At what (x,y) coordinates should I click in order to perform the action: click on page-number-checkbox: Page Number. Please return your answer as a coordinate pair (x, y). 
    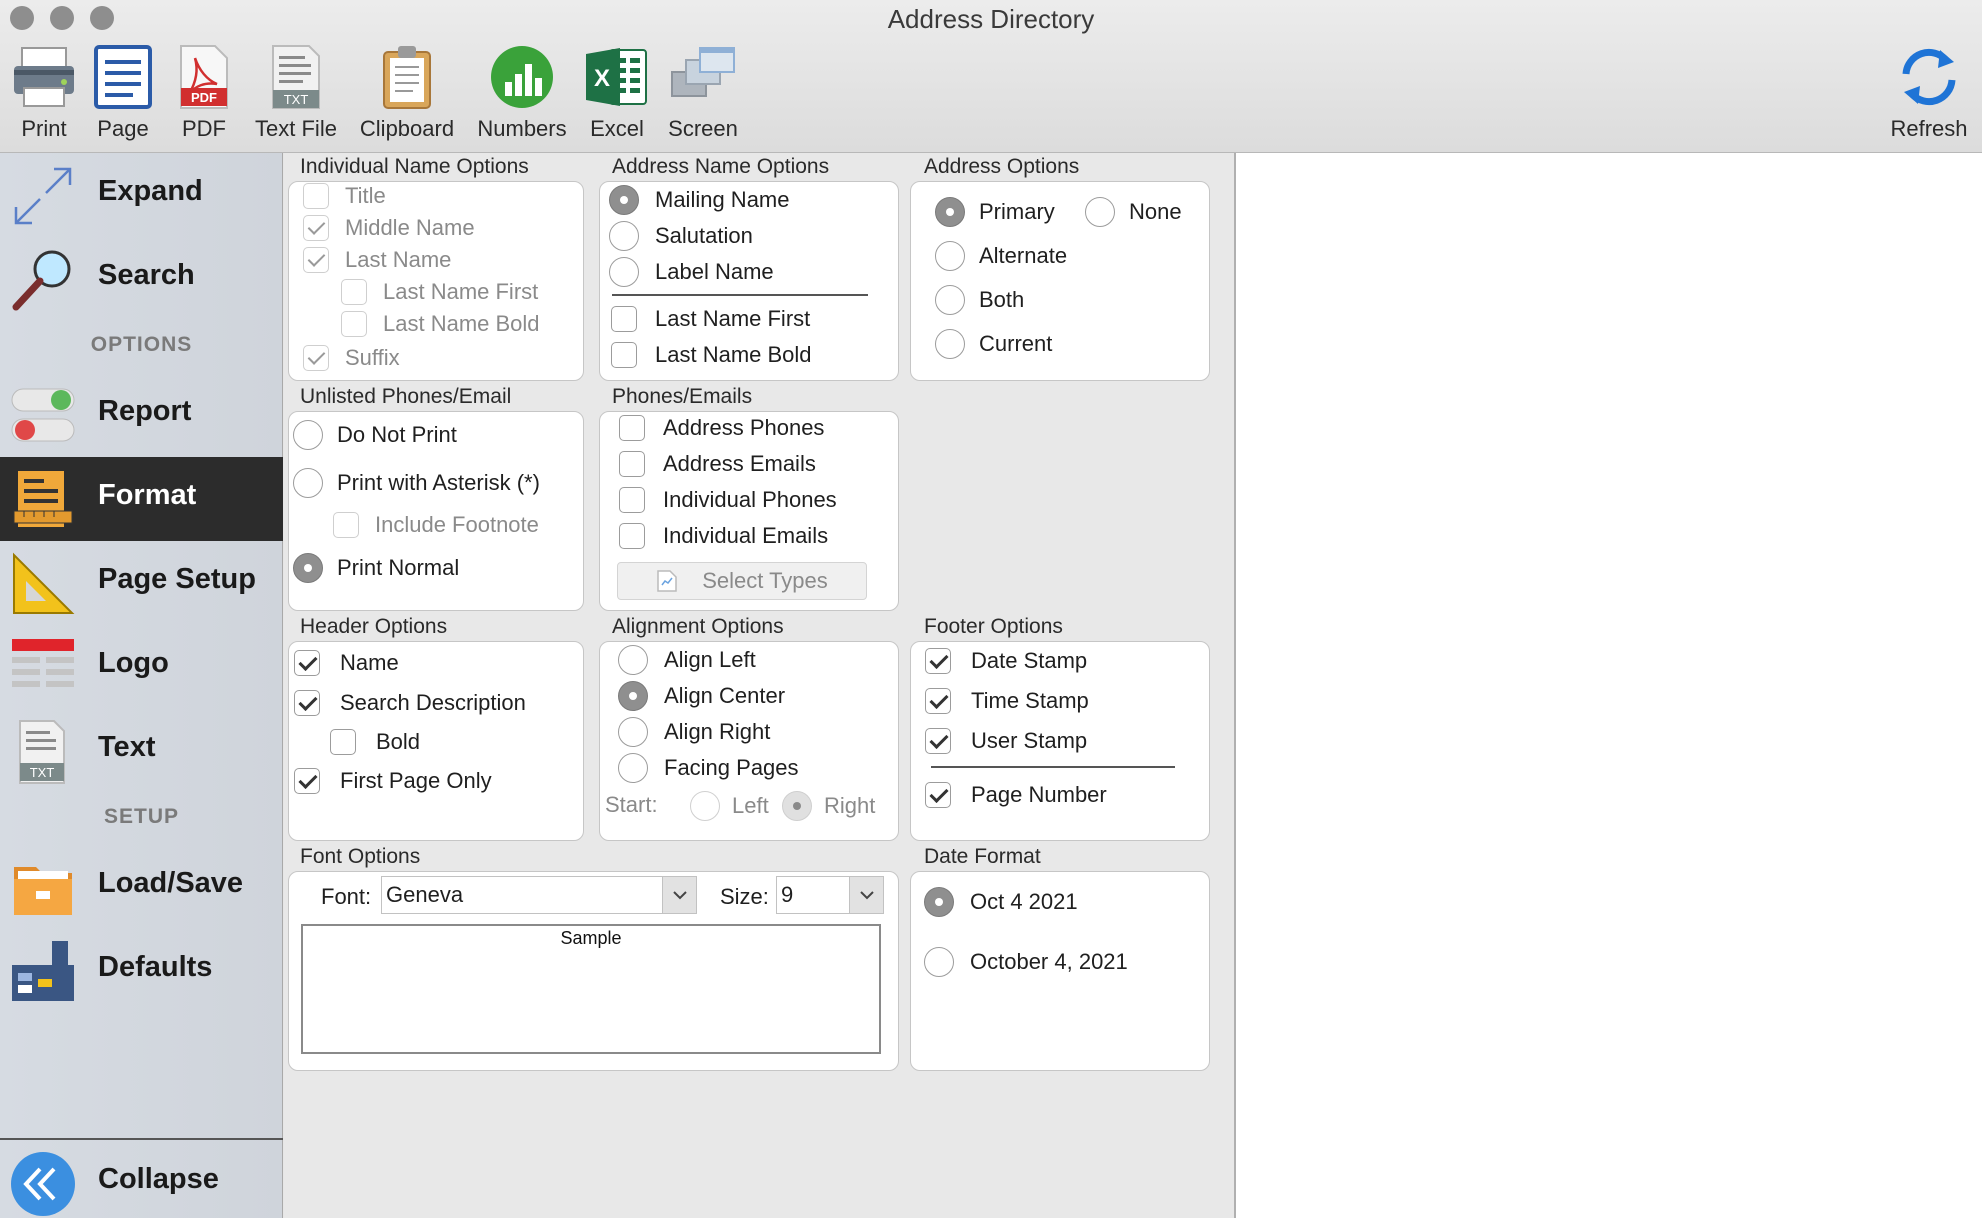
    Looking at the image, I should click on (1016, 795).